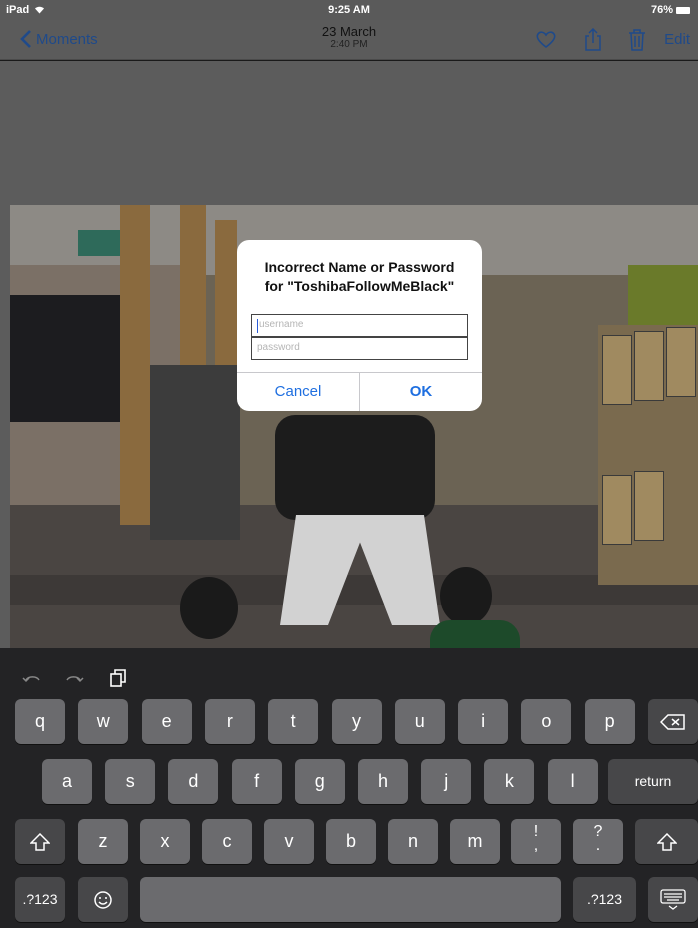 The height and width of the screenshot is (928, 698). Describe the element at coordinates (572, 781) in the screenshot. I see `key-l: l` at that location.